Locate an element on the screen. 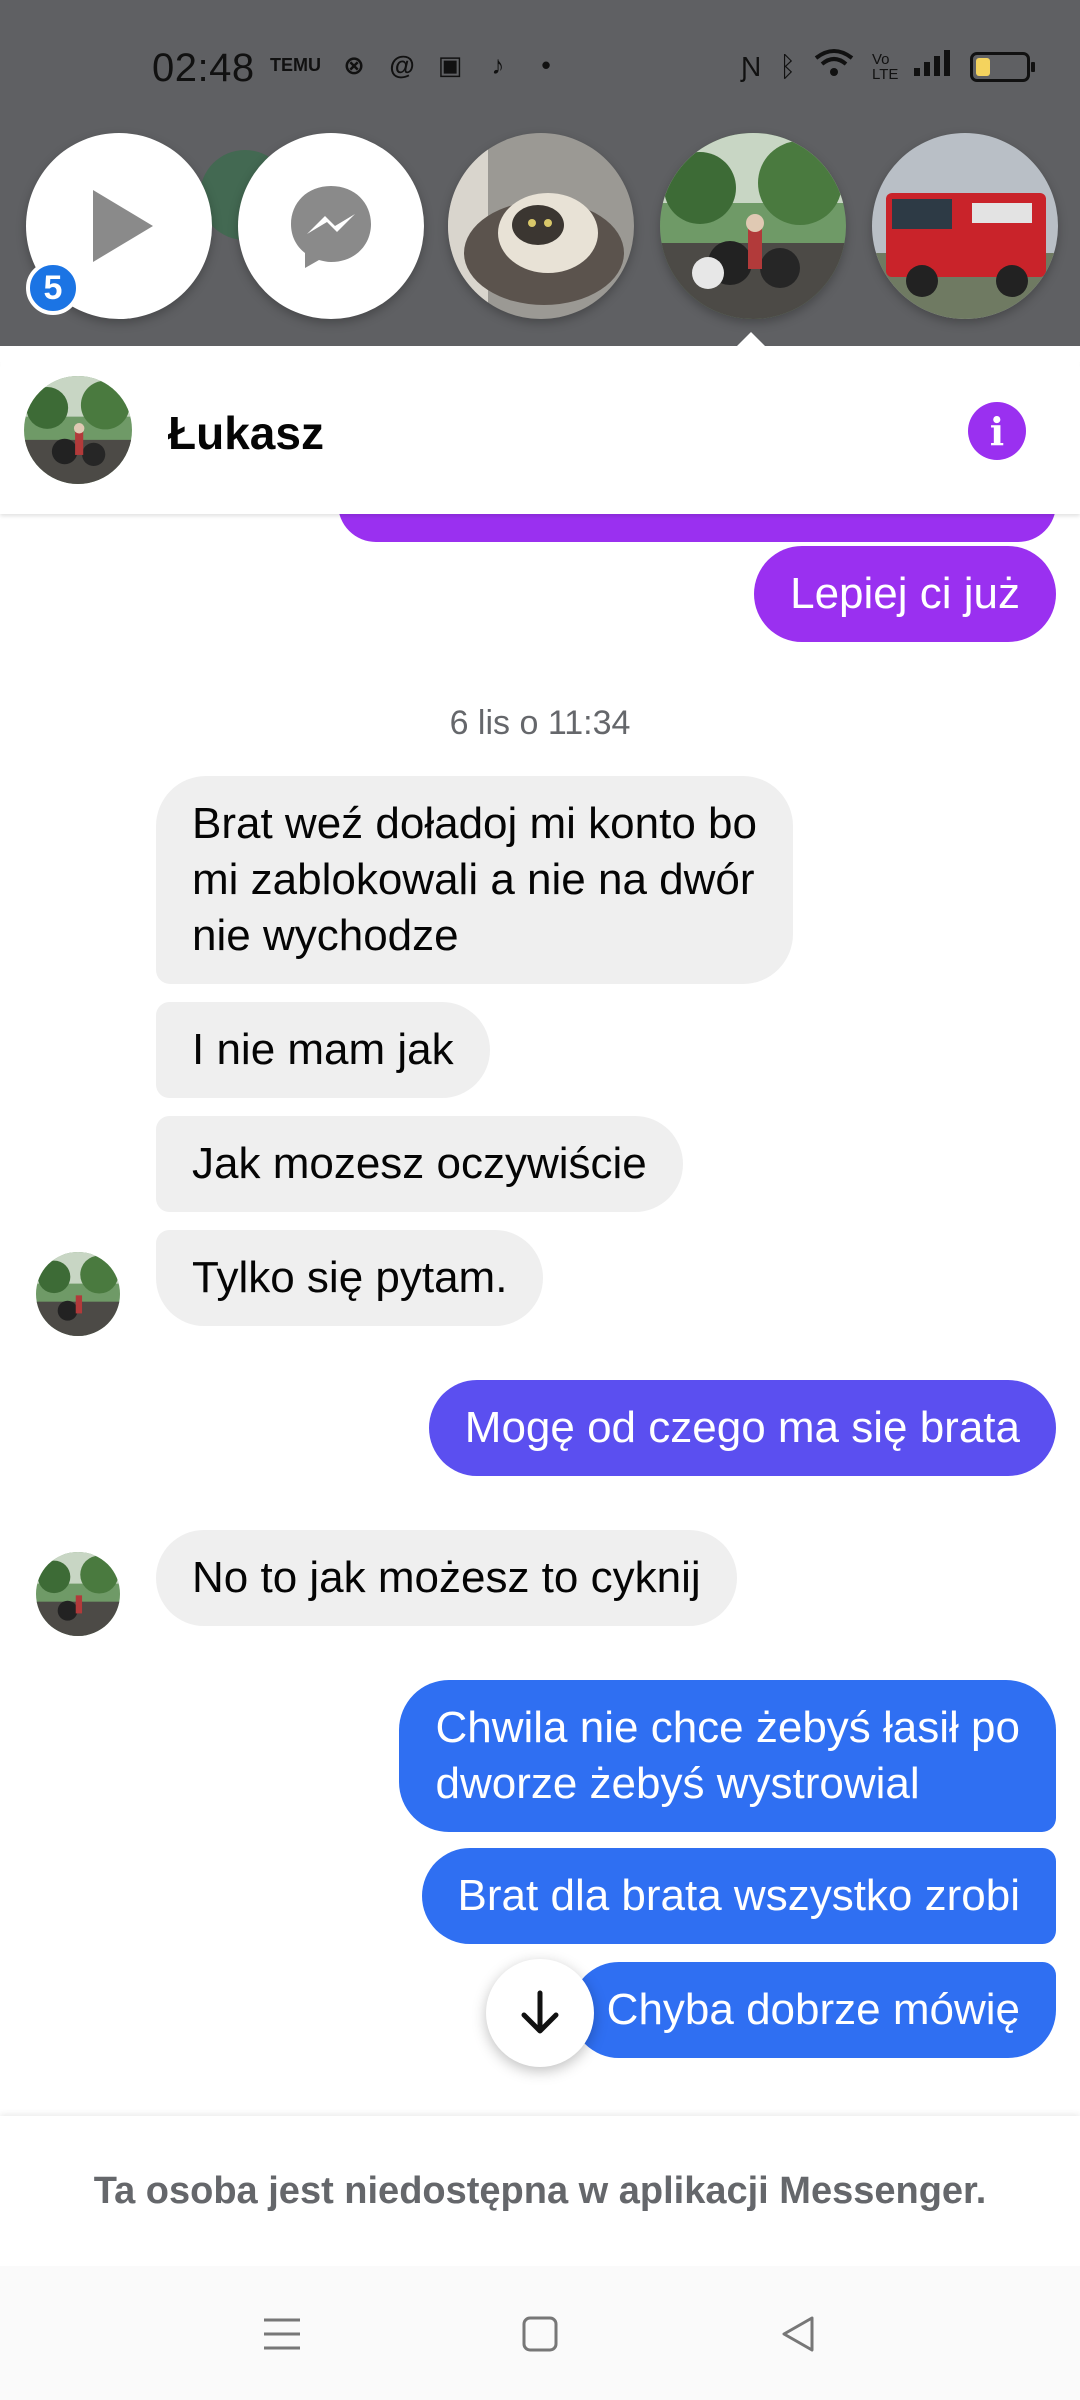 The width and height of the screenshot is (1080, 2400). message-bubble-outgoing: Lepiej ci już is located at coordinates (905, 594).